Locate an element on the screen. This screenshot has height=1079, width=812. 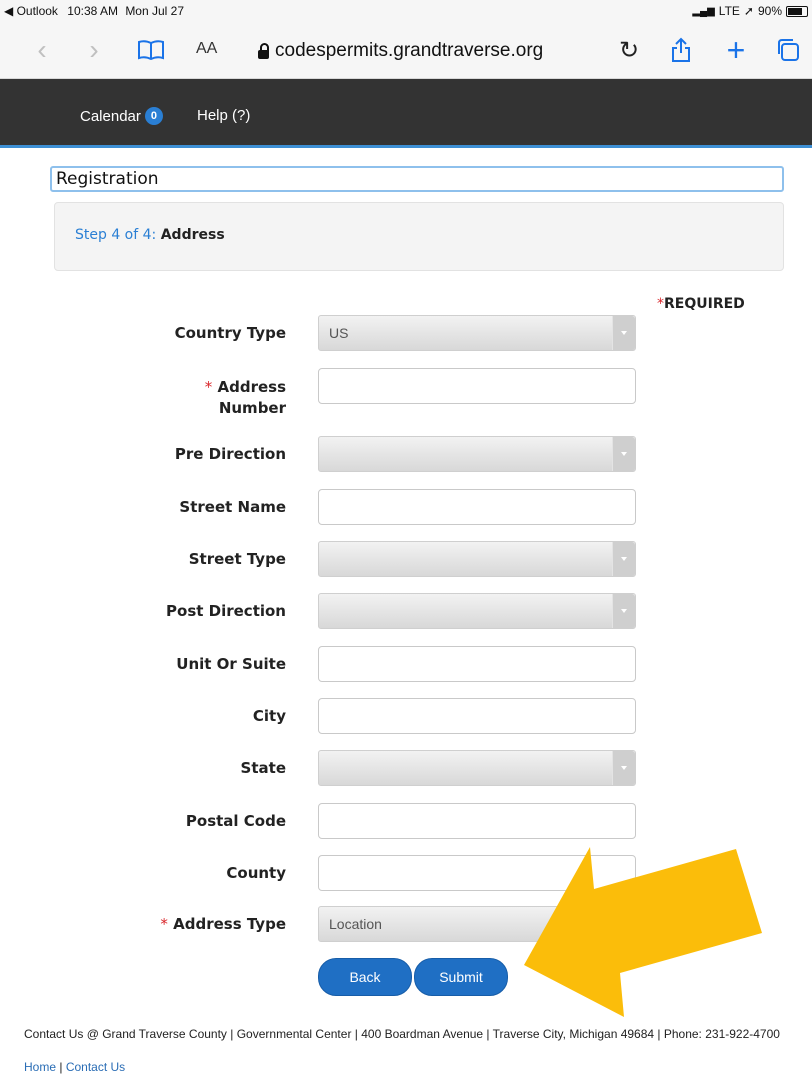
pre-direction-label: Pre Direction is located at coordinates (230, 454).